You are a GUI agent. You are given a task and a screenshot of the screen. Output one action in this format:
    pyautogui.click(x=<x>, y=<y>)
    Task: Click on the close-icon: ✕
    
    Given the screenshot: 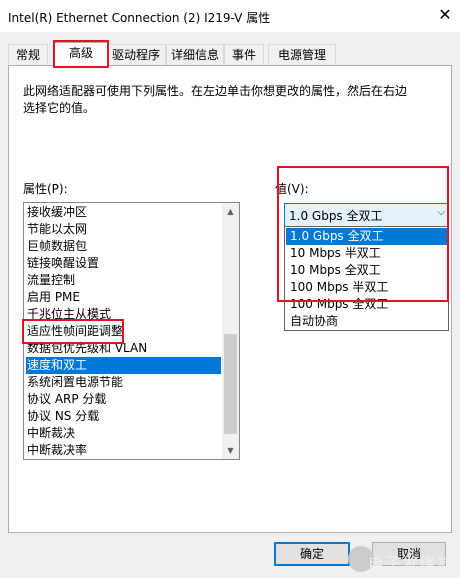 What is the action you would take?
    pyautogui.click(x=445, y=15)
    